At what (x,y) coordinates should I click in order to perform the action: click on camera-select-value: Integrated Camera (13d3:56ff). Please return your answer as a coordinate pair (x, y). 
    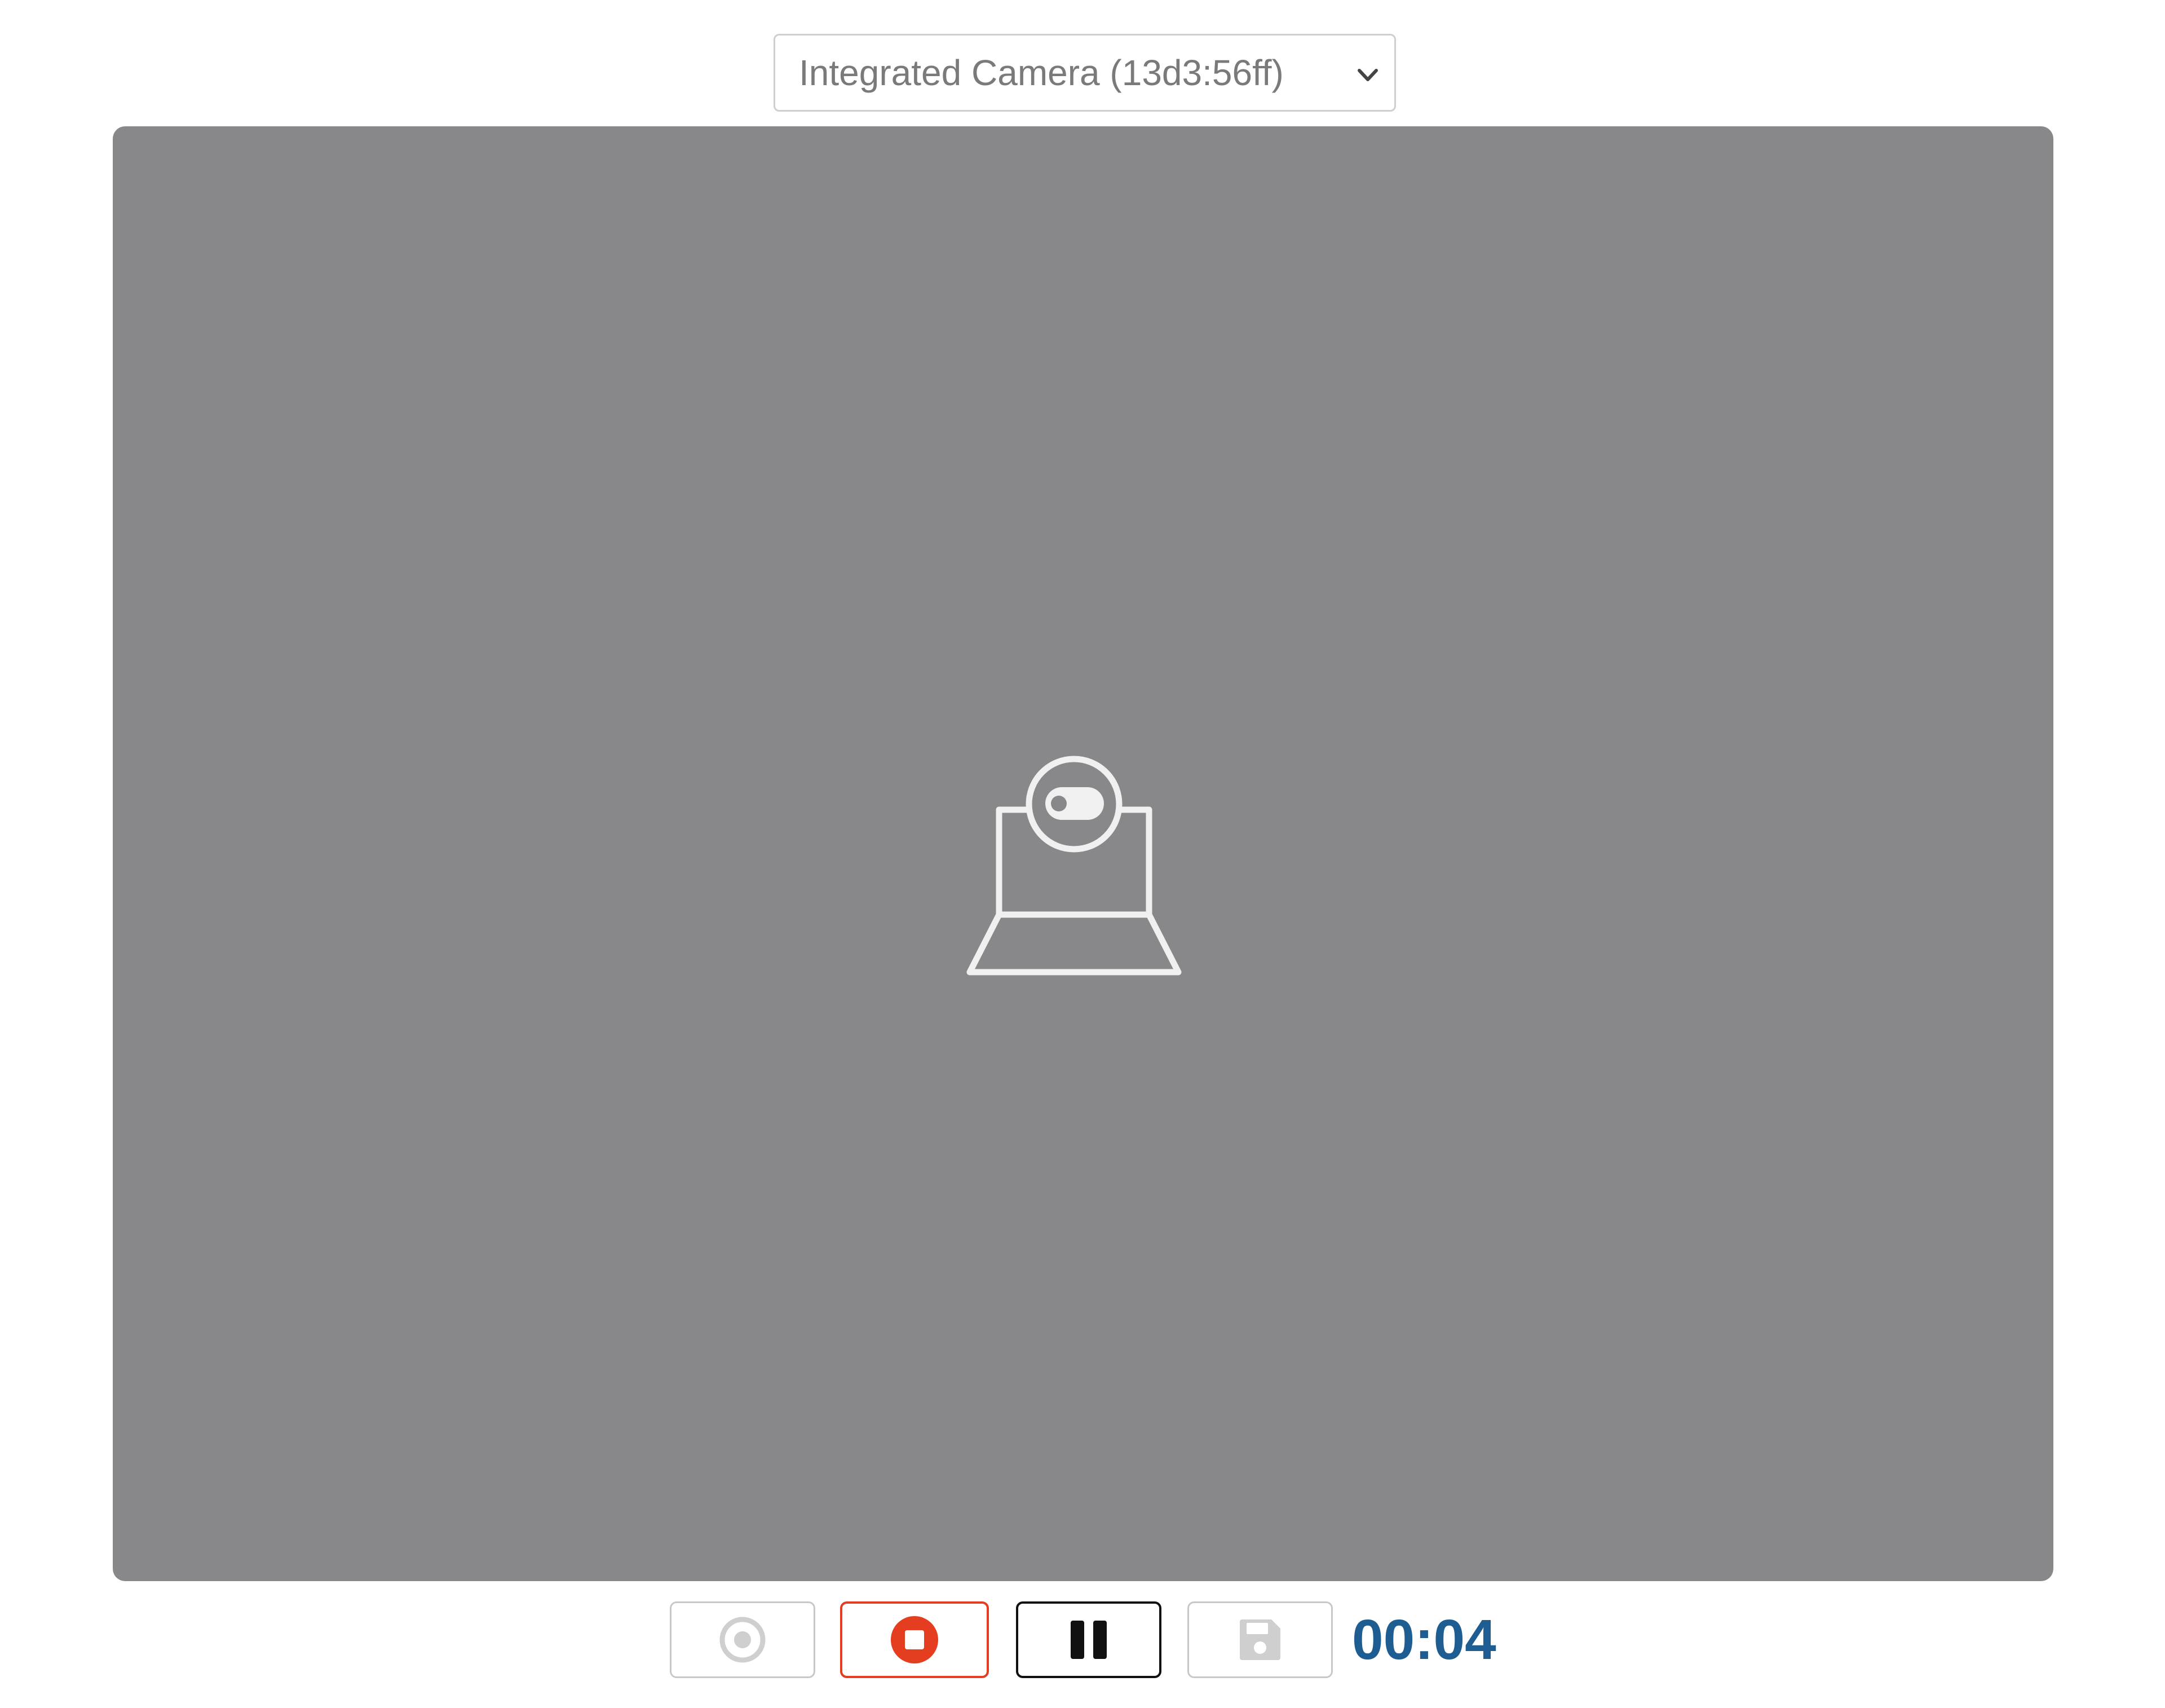
    Looking at the image, I should click on (1041, 72).